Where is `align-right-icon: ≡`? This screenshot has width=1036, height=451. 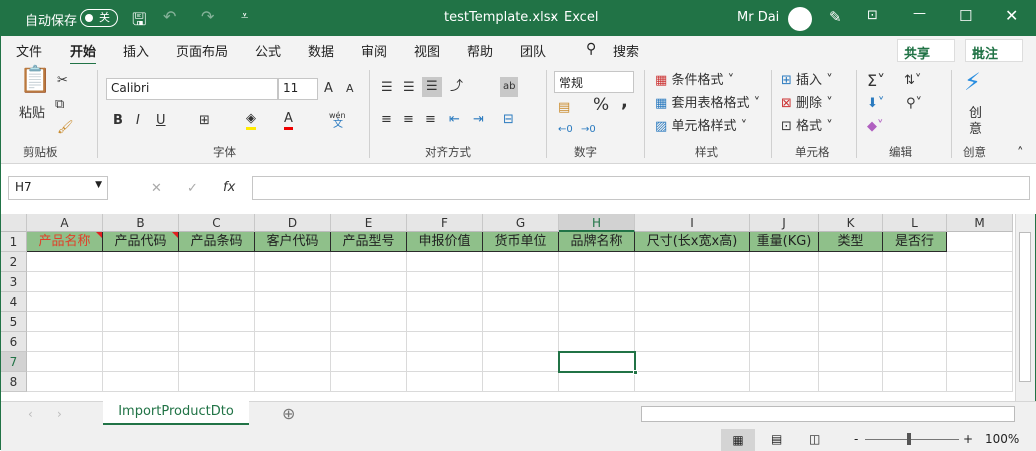 align-right-icon: ≡ is located at coordinates (430, 120).